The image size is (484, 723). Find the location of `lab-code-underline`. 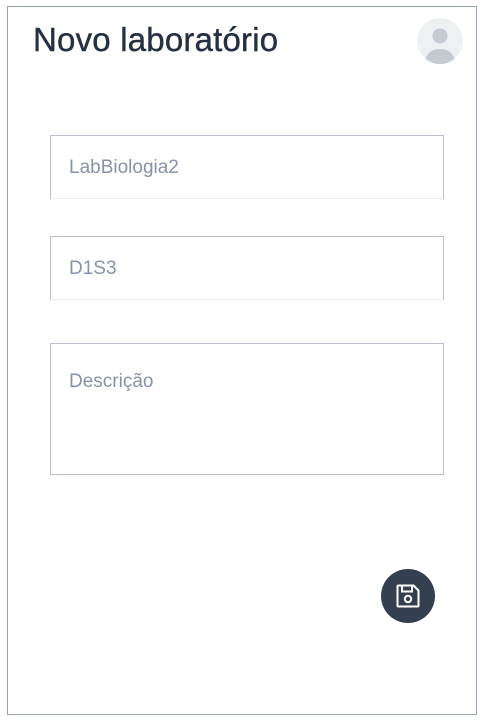

lab-code-underline is located at coordinates (247, 299).